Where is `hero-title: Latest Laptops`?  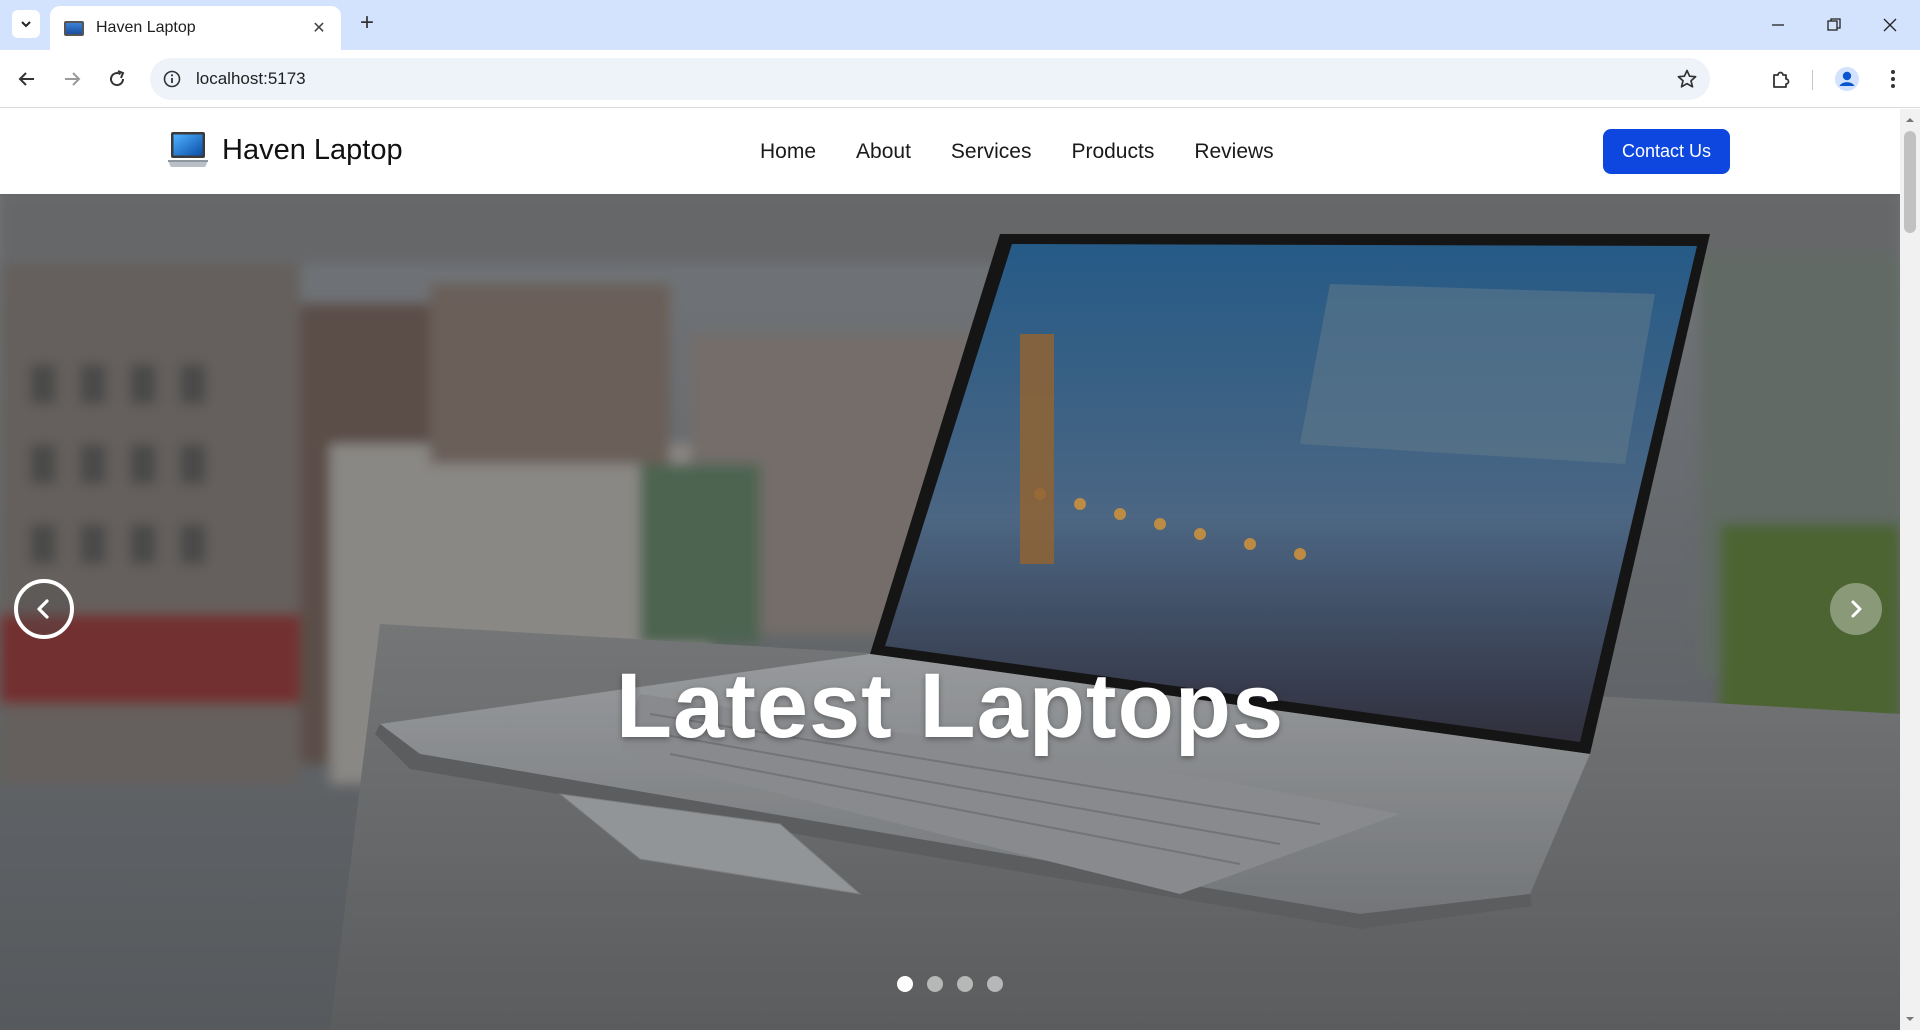
hero-title: Latest Laptops is located at coordinates (950, 706).